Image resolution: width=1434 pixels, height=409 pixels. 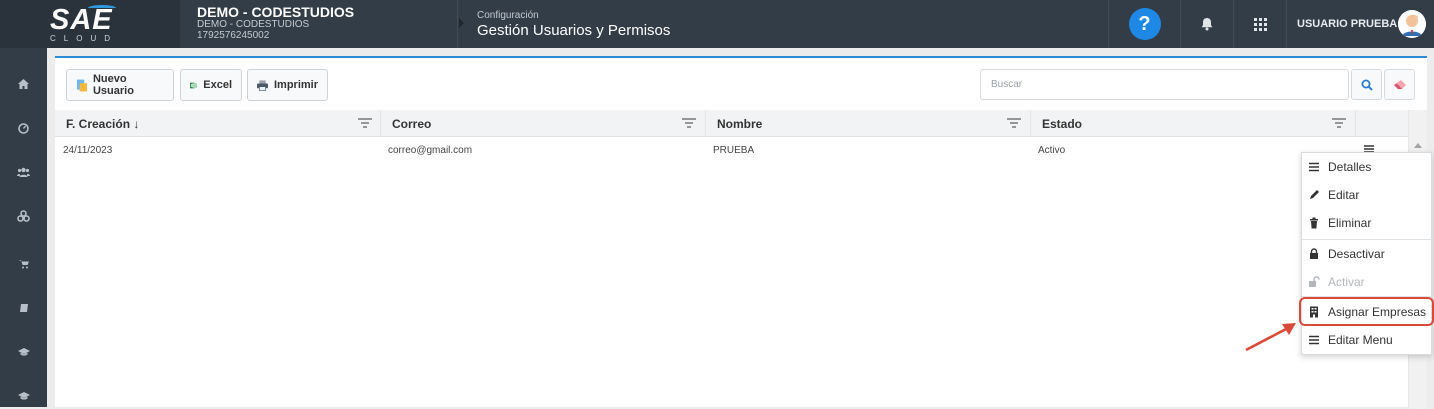 I want to click on cart-icon, so click(x=23, y=264).